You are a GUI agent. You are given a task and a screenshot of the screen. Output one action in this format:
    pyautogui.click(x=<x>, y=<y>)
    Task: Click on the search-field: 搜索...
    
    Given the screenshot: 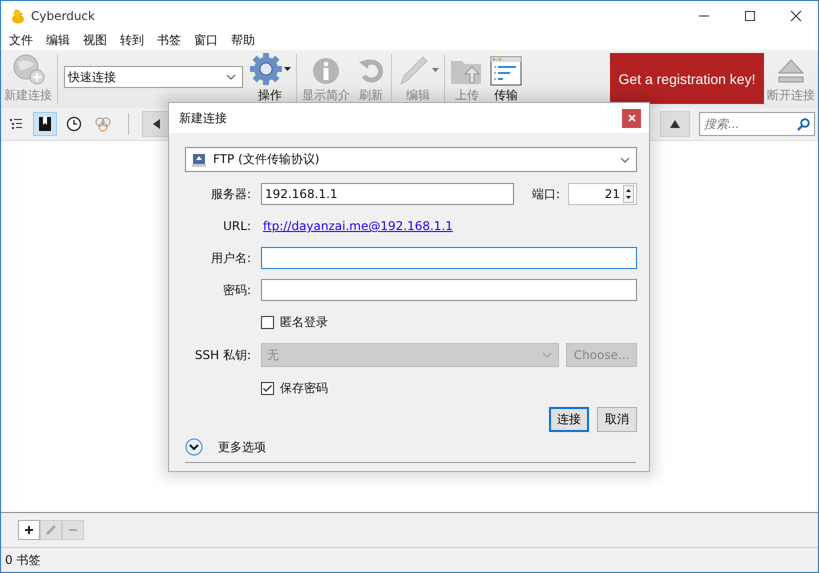 What is the action you would take?
    pyautogui.click(x=757, y=124)
    